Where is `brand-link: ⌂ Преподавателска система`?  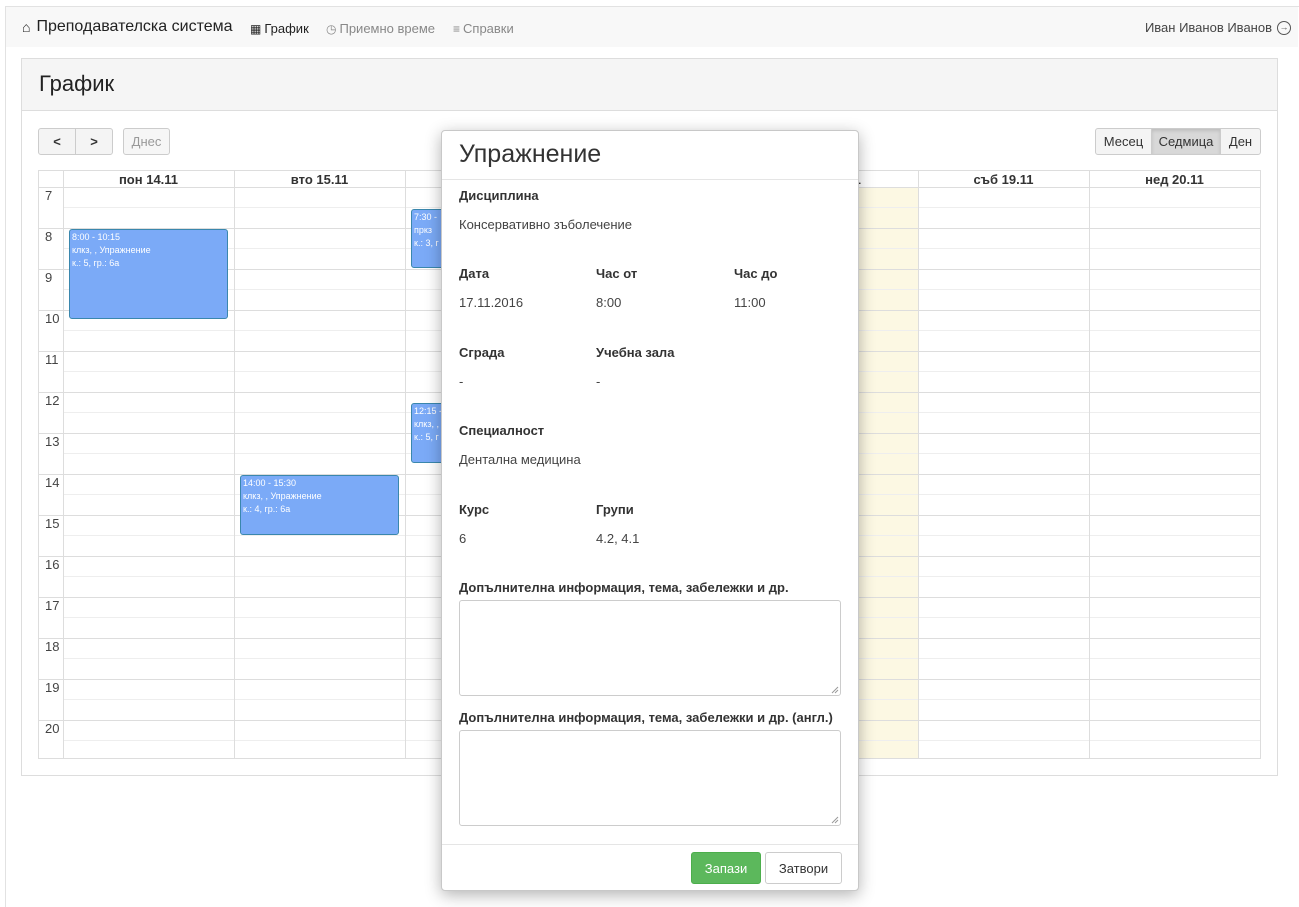 brand-link: ⌂ Преподавателска система is located at coordinates (127, 27).